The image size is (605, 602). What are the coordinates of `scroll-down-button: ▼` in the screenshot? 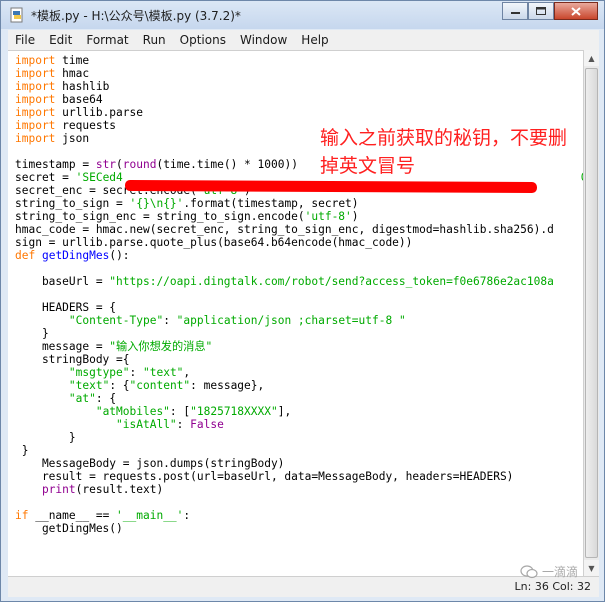 It's located at (591, 568).